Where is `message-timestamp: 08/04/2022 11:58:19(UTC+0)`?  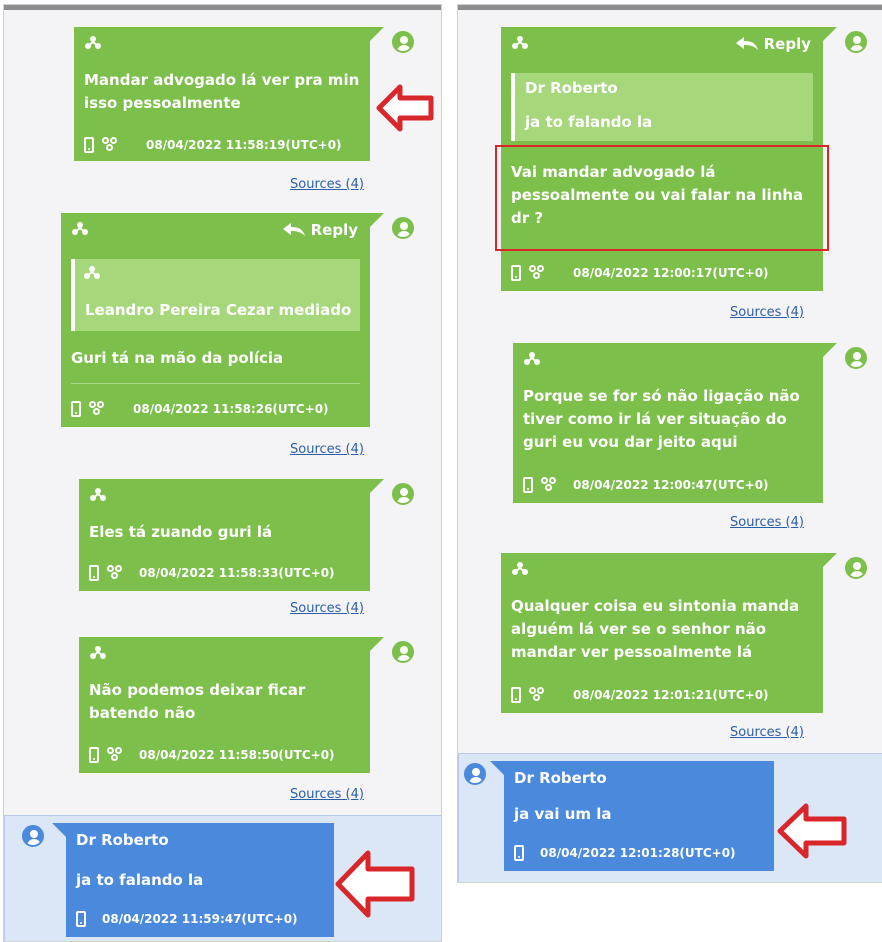
message-timestamp: 08/04/2022 11:58:19(UTC+0) is located at coordinates (244, 145).